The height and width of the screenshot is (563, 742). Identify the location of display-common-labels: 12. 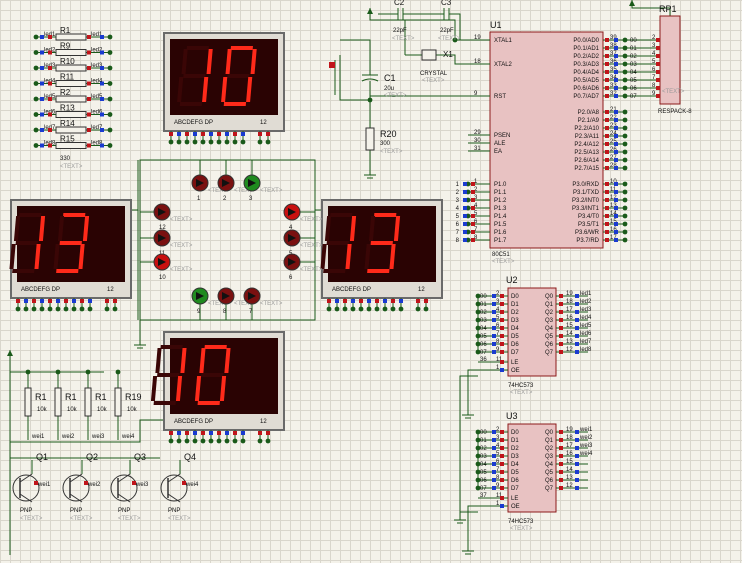
(421, 290).